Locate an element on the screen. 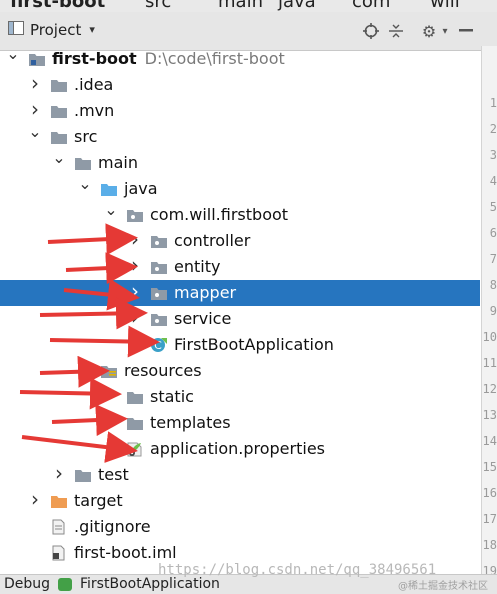  tree-item-name: .idea is located at coordinates (94, 84).